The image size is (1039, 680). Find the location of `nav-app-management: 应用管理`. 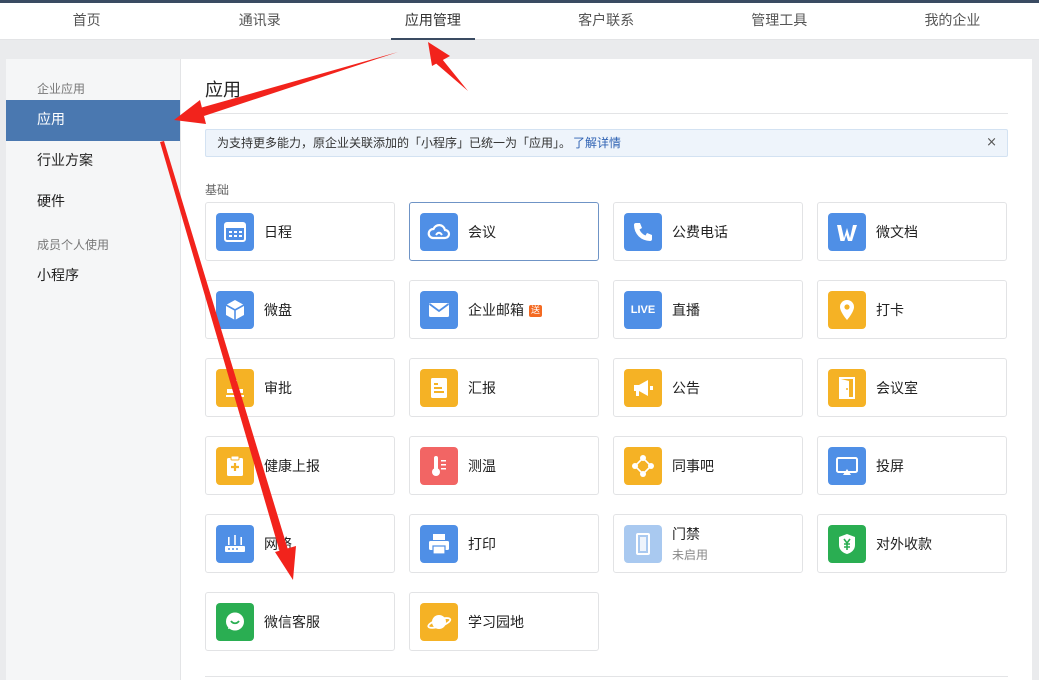

nav-app-management: 应用管理 is located at coordinates (432, 21).